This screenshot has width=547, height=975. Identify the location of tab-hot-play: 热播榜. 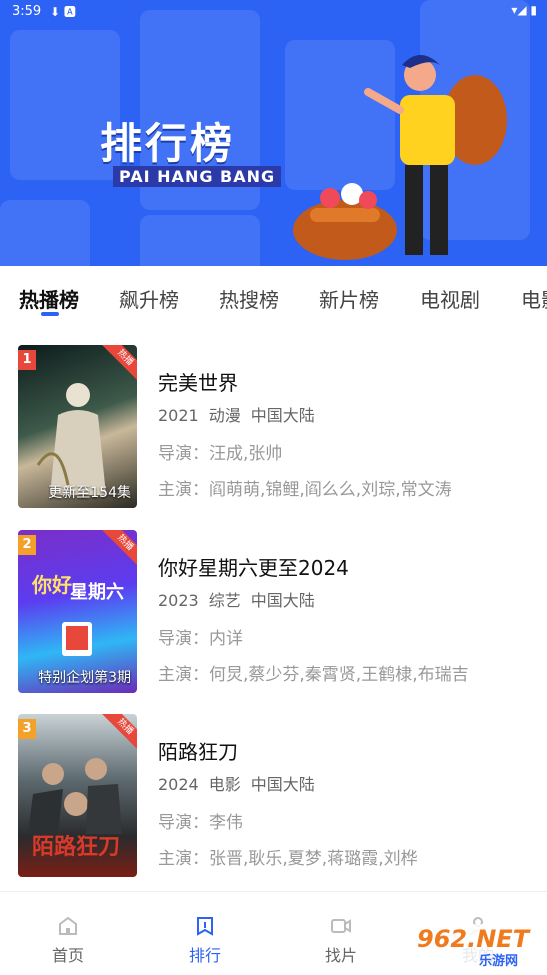
(49, 298).